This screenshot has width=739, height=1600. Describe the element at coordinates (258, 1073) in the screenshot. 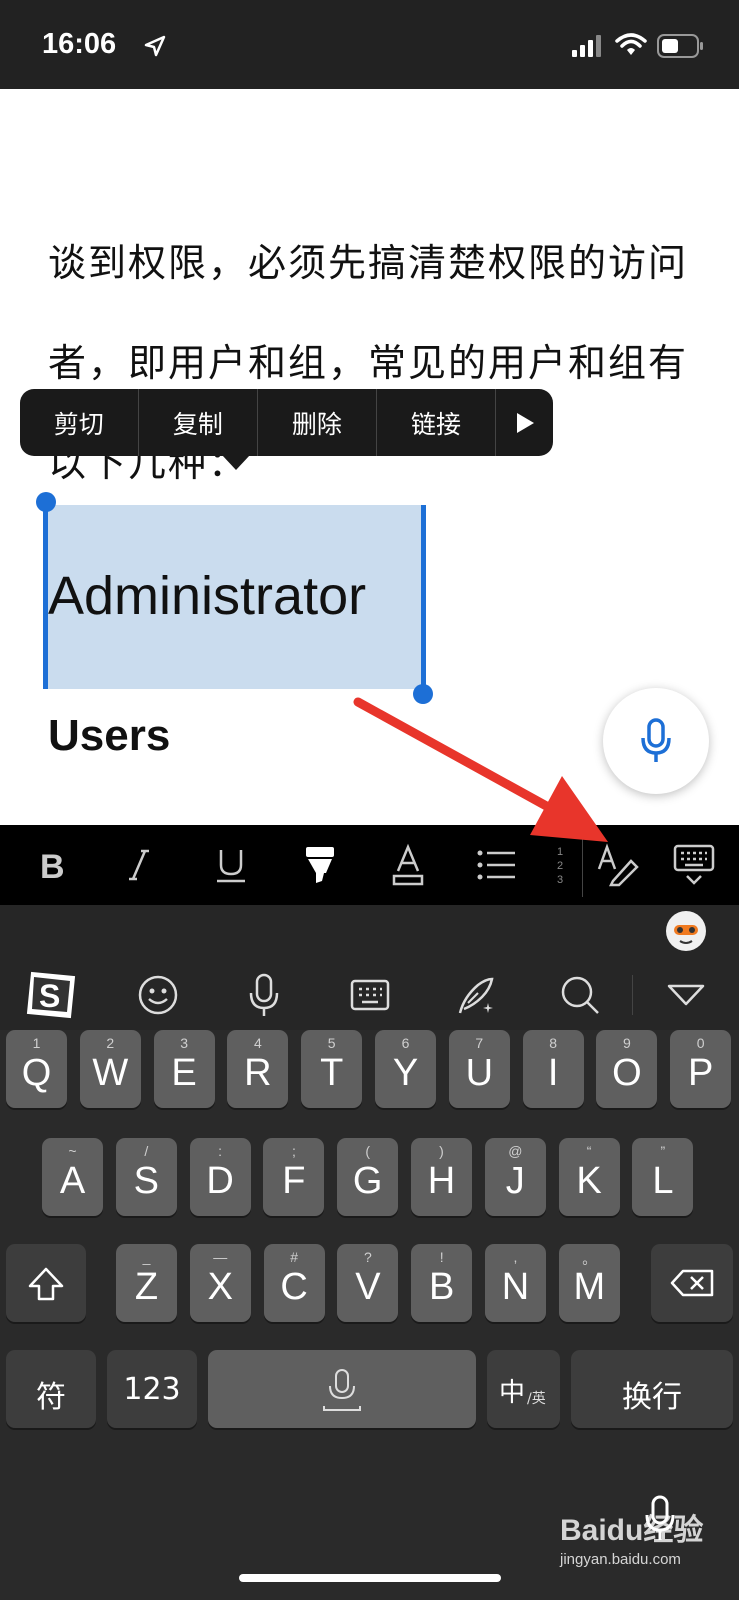

I see `key-label: R` at that location.